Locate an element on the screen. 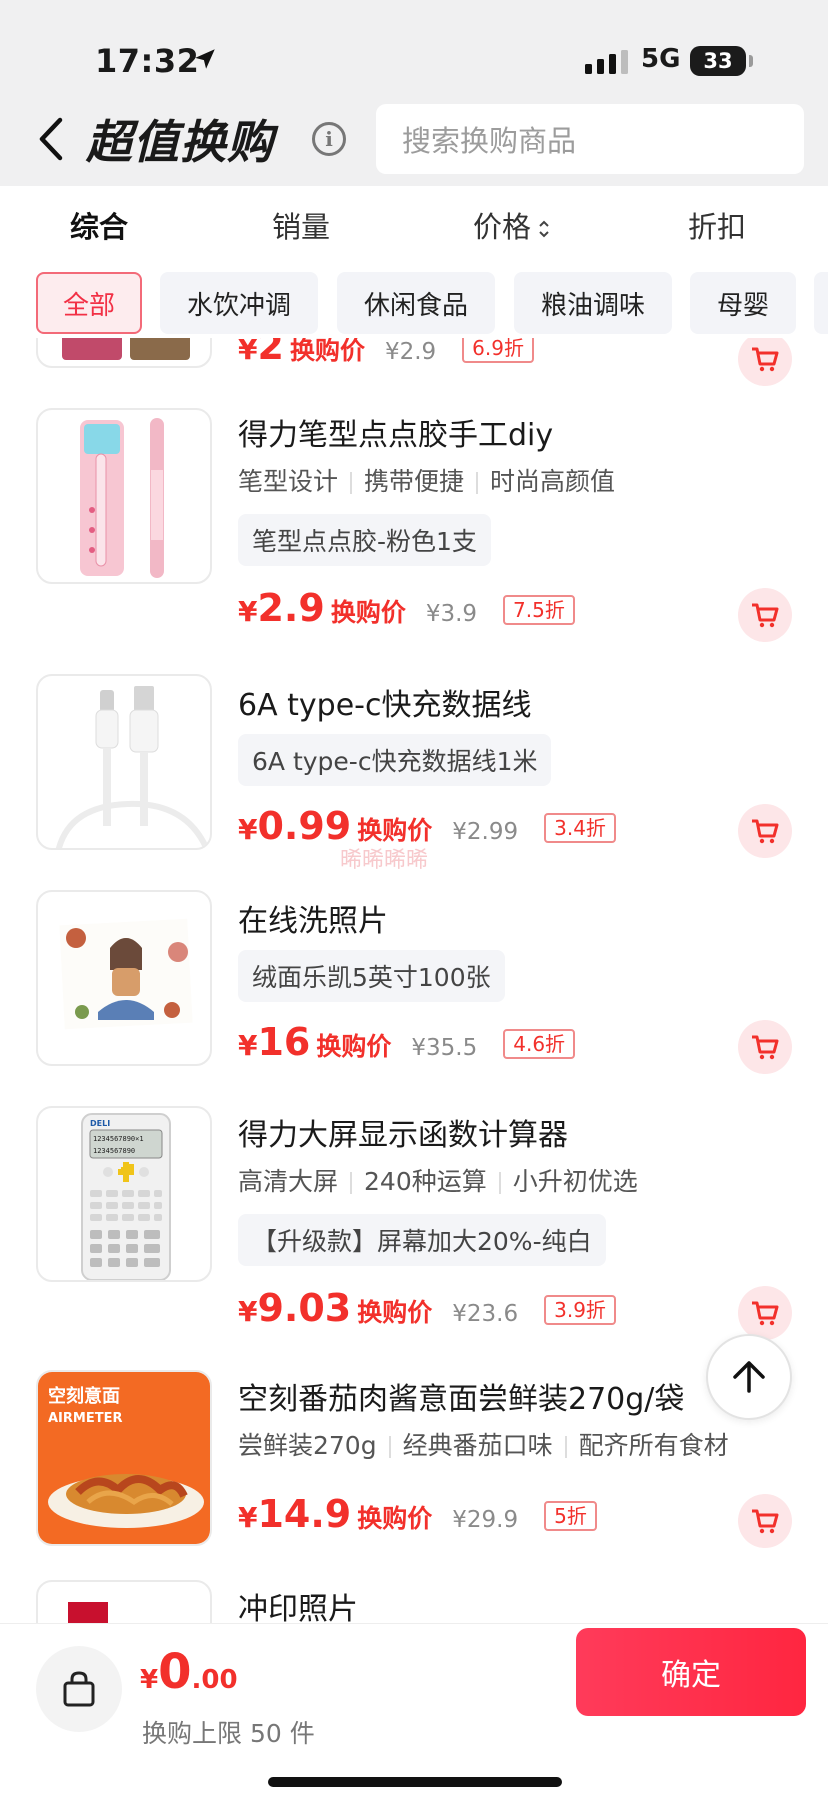  price-value: 16 is located at coordinates (284, 1042).